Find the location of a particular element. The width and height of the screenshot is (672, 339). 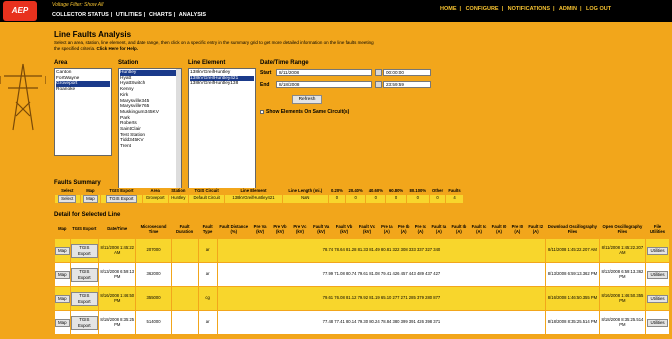

start-calendar-icon is located at coordinates (378, 72).